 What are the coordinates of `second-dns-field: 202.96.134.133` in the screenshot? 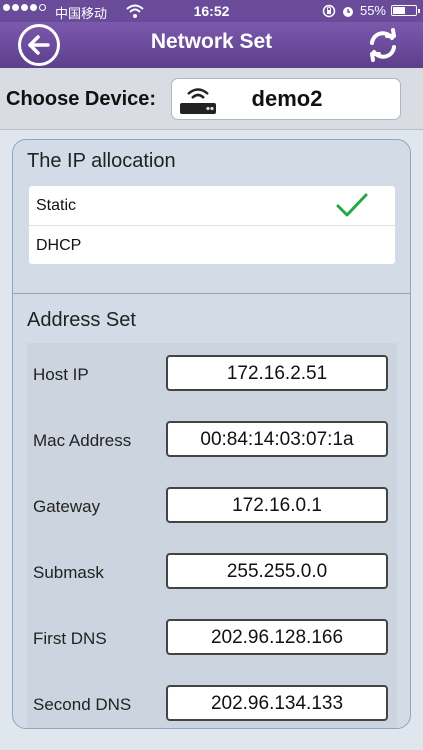 It's located at (277, 703).